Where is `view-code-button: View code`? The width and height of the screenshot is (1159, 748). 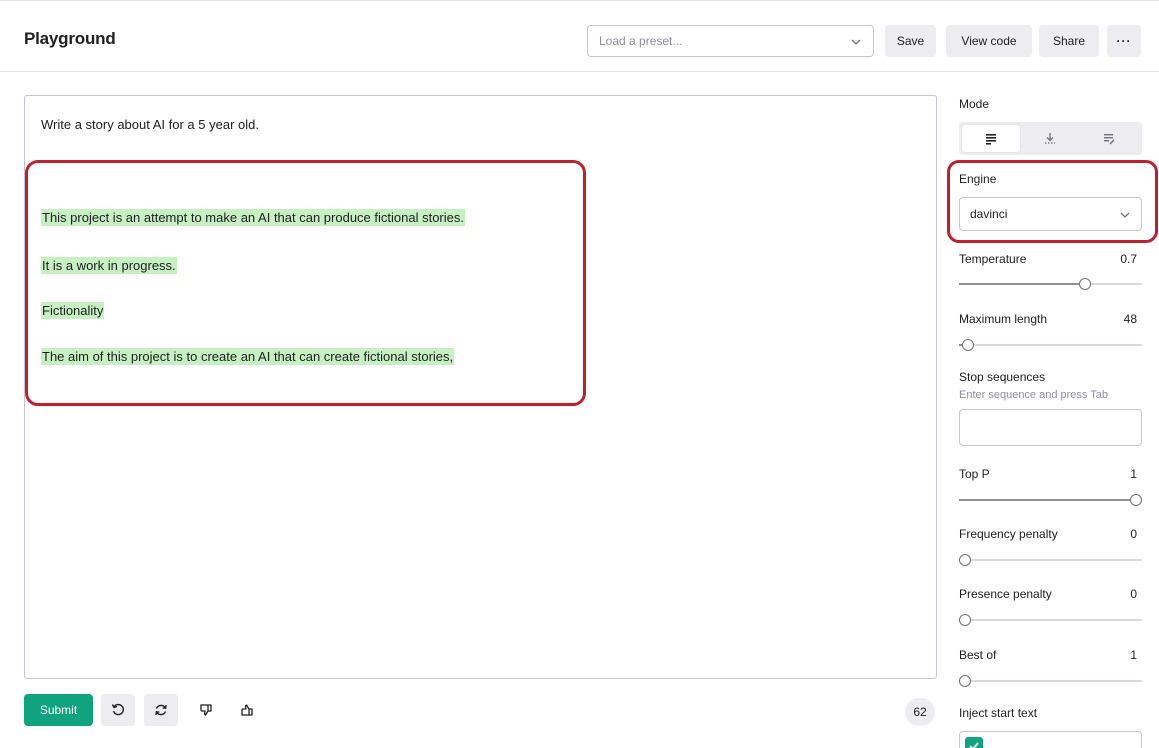 view-code-button: View code is located at coordinates (989, 41).